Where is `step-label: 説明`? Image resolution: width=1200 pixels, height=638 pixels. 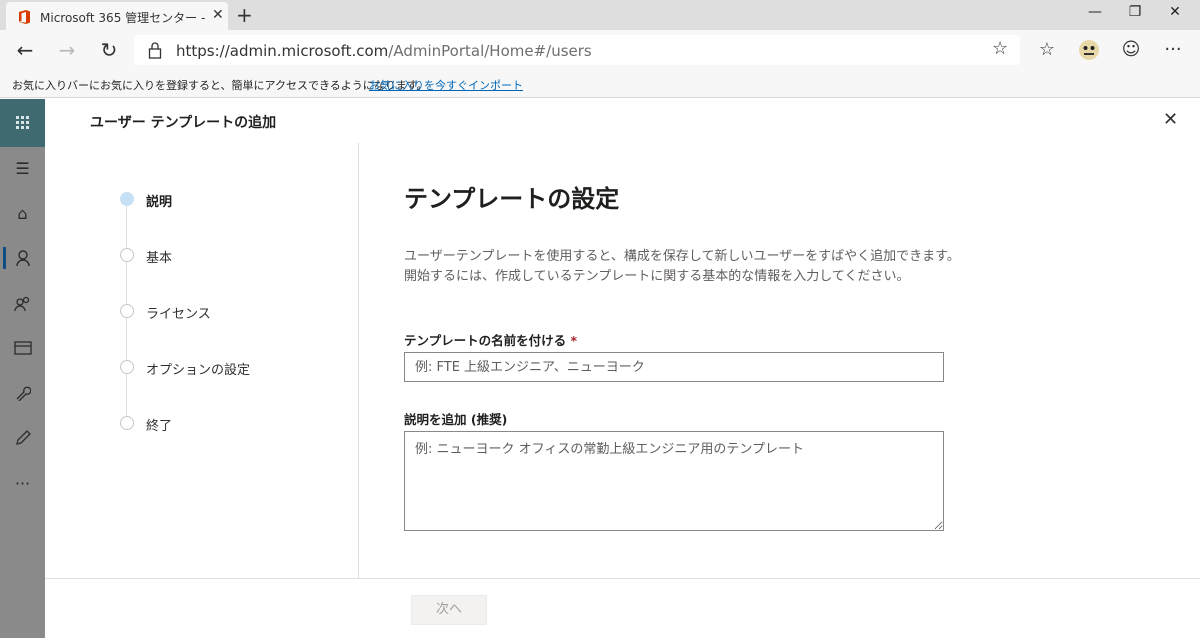
step-label: 説明 is located at coordinates (159, 202).